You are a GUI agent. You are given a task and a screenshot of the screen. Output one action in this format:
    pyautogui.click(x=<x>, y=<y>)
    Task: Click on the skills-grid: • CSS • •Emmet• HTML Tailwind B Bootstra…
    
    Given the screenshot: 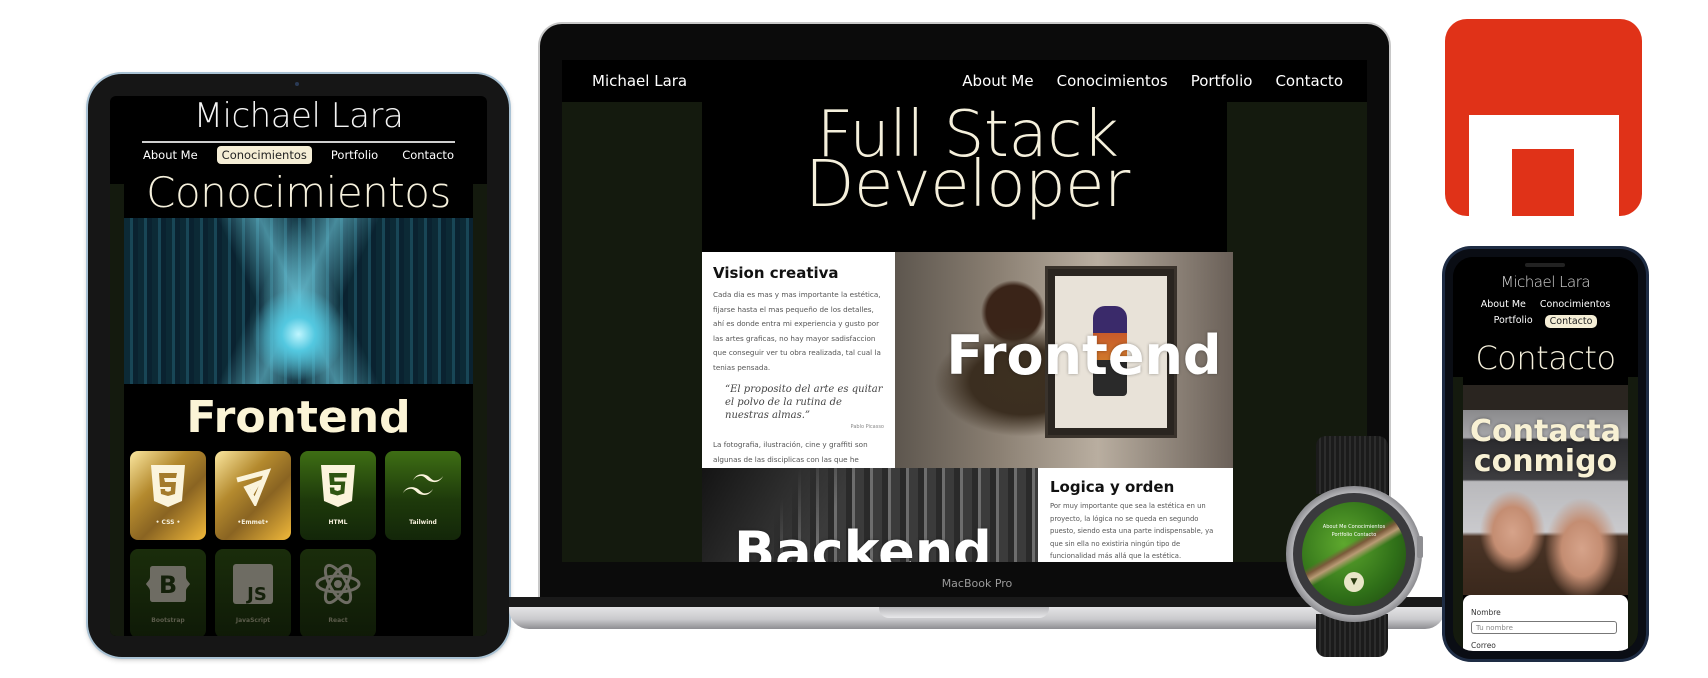 What is the action you would take?
    pyautogui.click(x=295, y=543)
    